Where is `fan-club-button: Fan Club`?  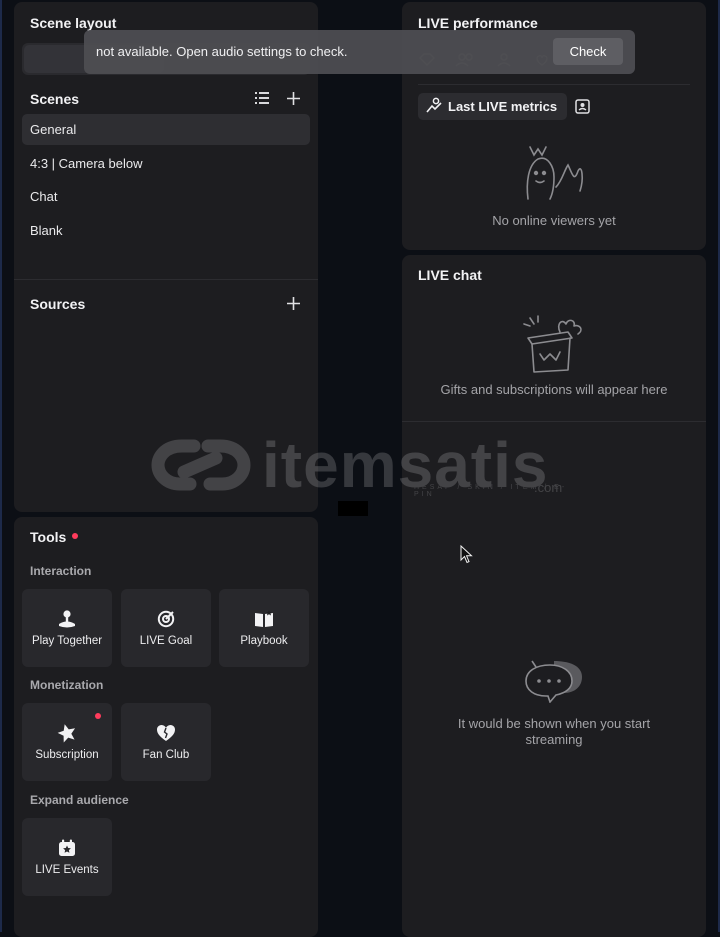
fan-club-button: Fan Club is located at coordinates (166, 742).